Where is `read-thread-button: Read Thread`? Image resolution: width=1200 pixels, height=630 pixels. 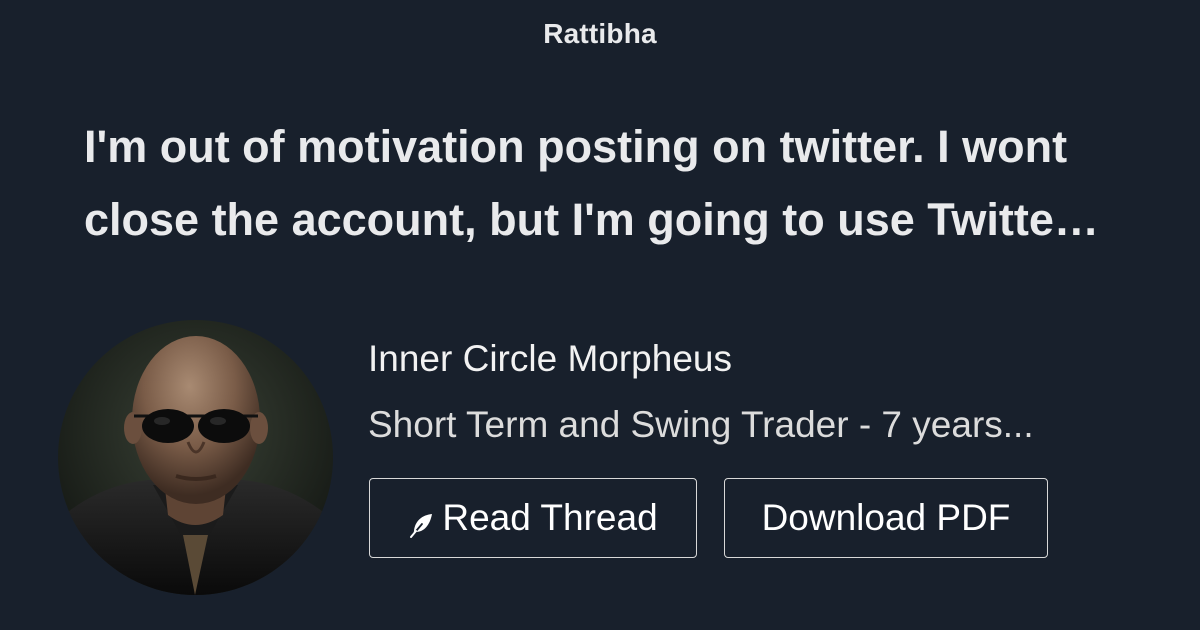
read-thread-button: Read Thread is located at coordinates (533, 518).